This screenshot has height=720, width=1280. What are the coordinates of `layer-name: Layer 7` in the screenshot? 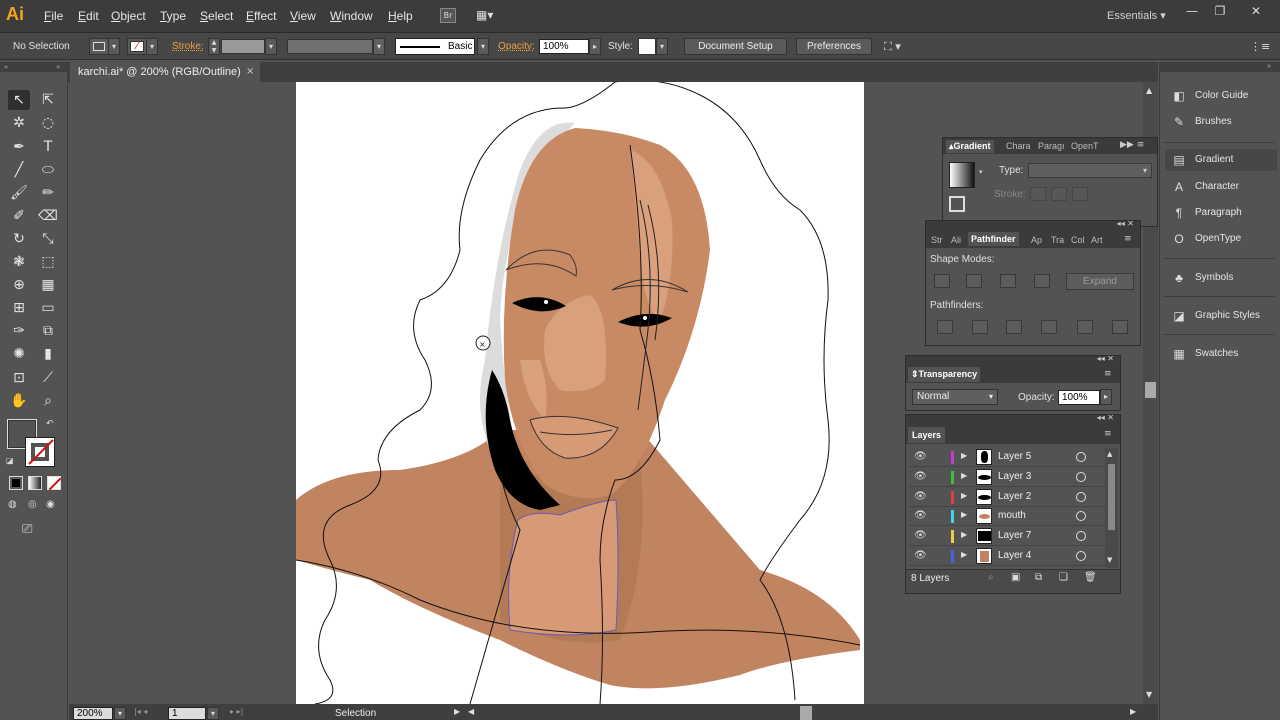 It's located at (1014, 535).